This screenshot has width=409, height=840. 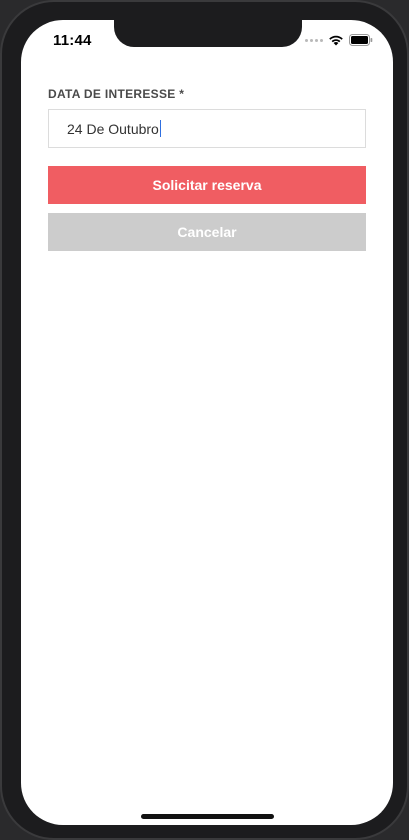 I want to click on date-field-label: DATA DE INTERESSE *, so click(x=116, y=94).